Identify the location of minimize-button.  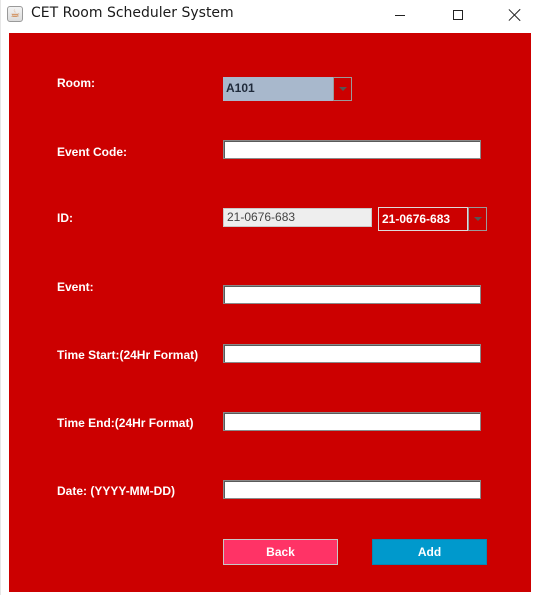
(400, 15).